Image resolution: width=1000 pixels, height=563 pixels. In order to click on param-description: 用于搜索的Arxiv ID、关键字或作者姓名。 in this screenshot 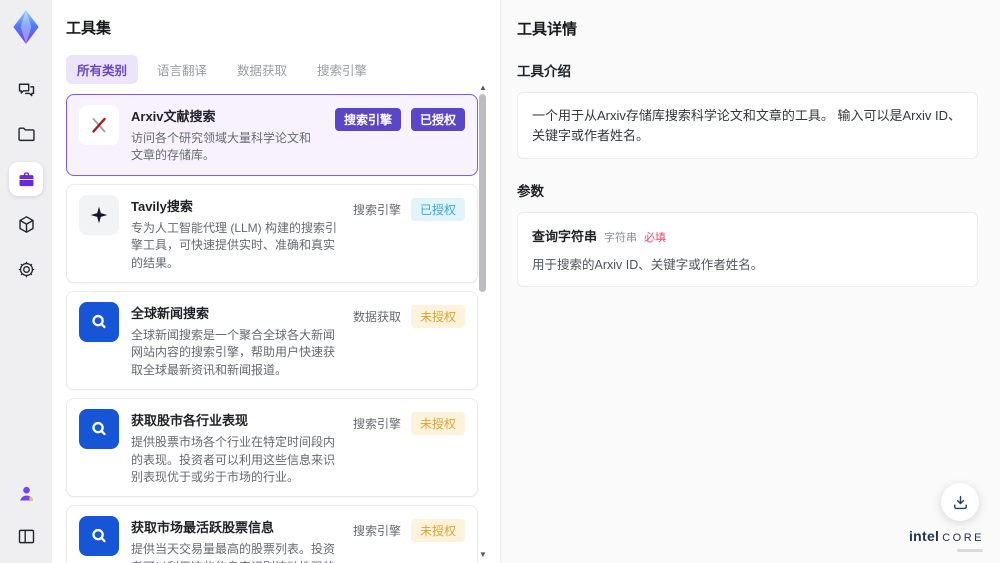, I will do `click(648, 265)`.